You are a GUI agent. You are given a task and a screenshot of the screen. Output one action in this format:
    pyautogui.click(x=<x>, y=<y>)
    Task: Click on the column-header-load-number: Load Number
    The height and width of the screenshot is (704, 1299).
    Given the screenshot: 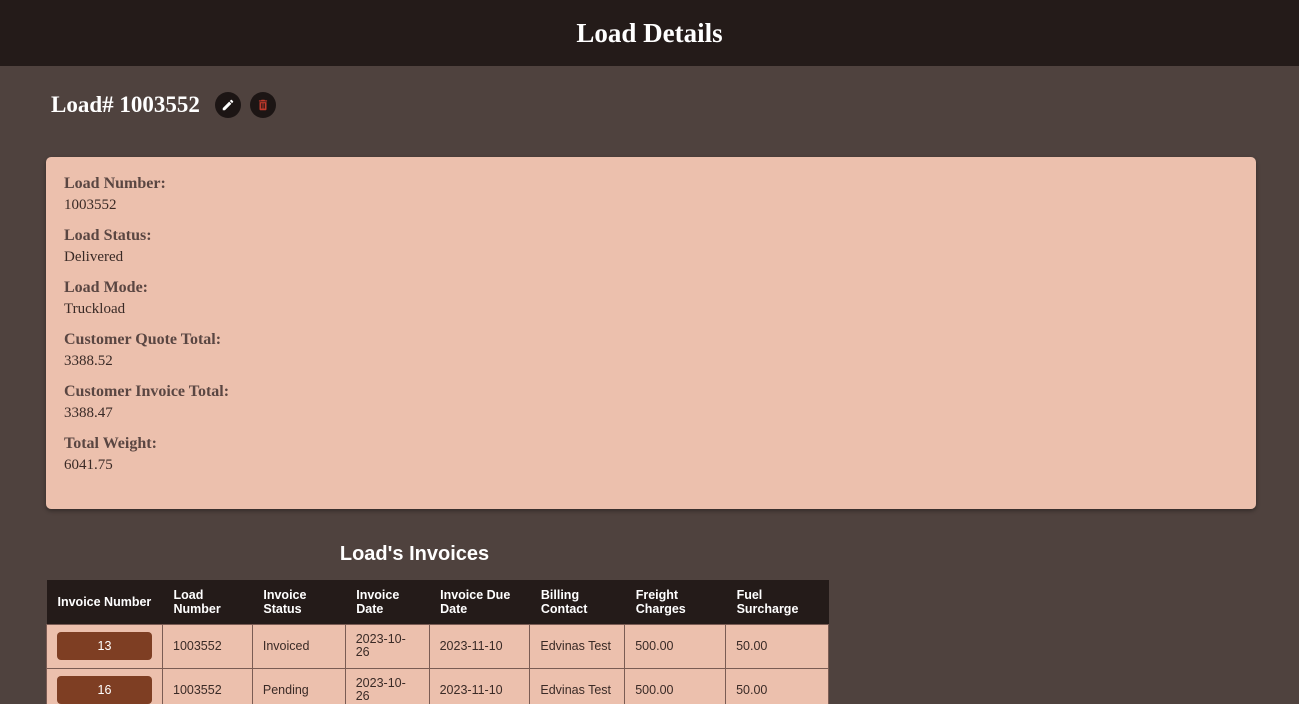 What is the action you would take?
    pyautogui.click(x=207, y=602)
    